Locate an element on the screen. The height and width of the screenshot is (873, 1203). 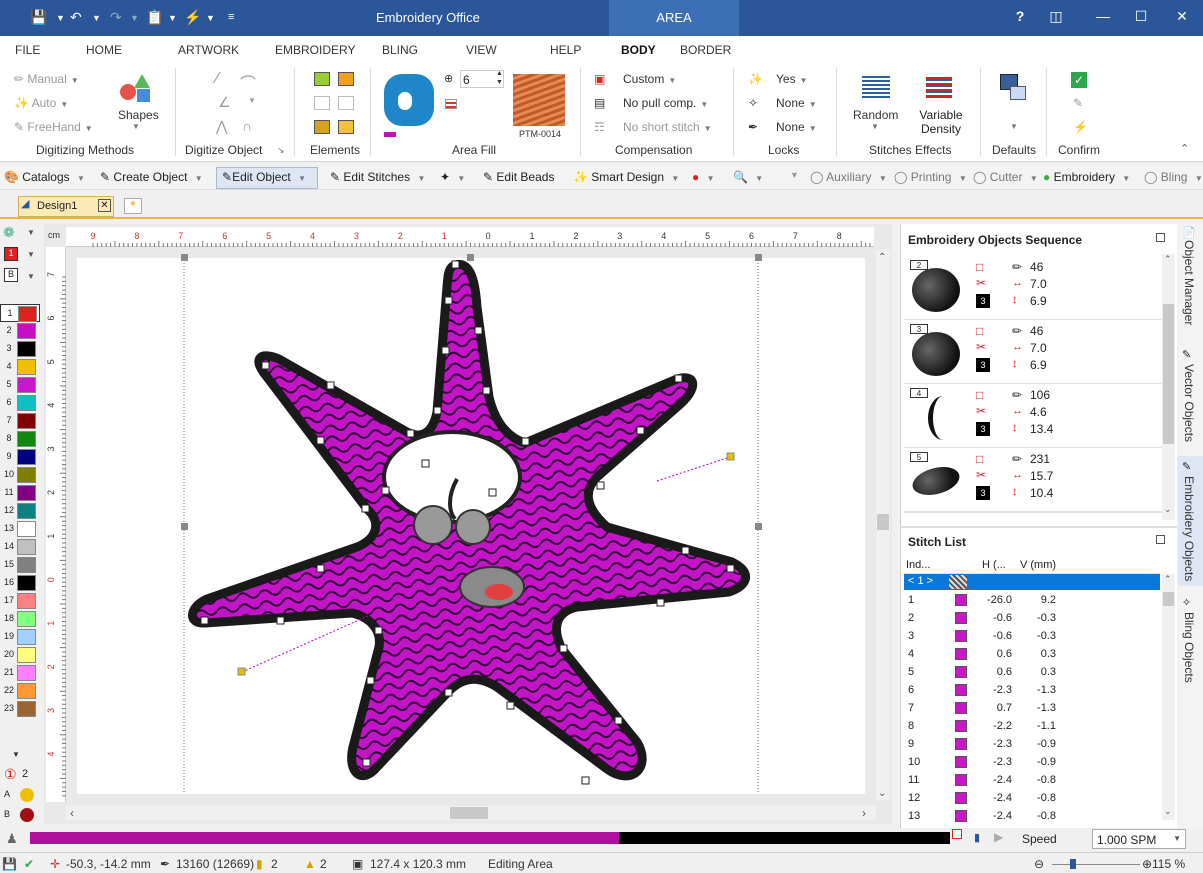
zoom-slider-thumb is located at coordinates (1072, 864).